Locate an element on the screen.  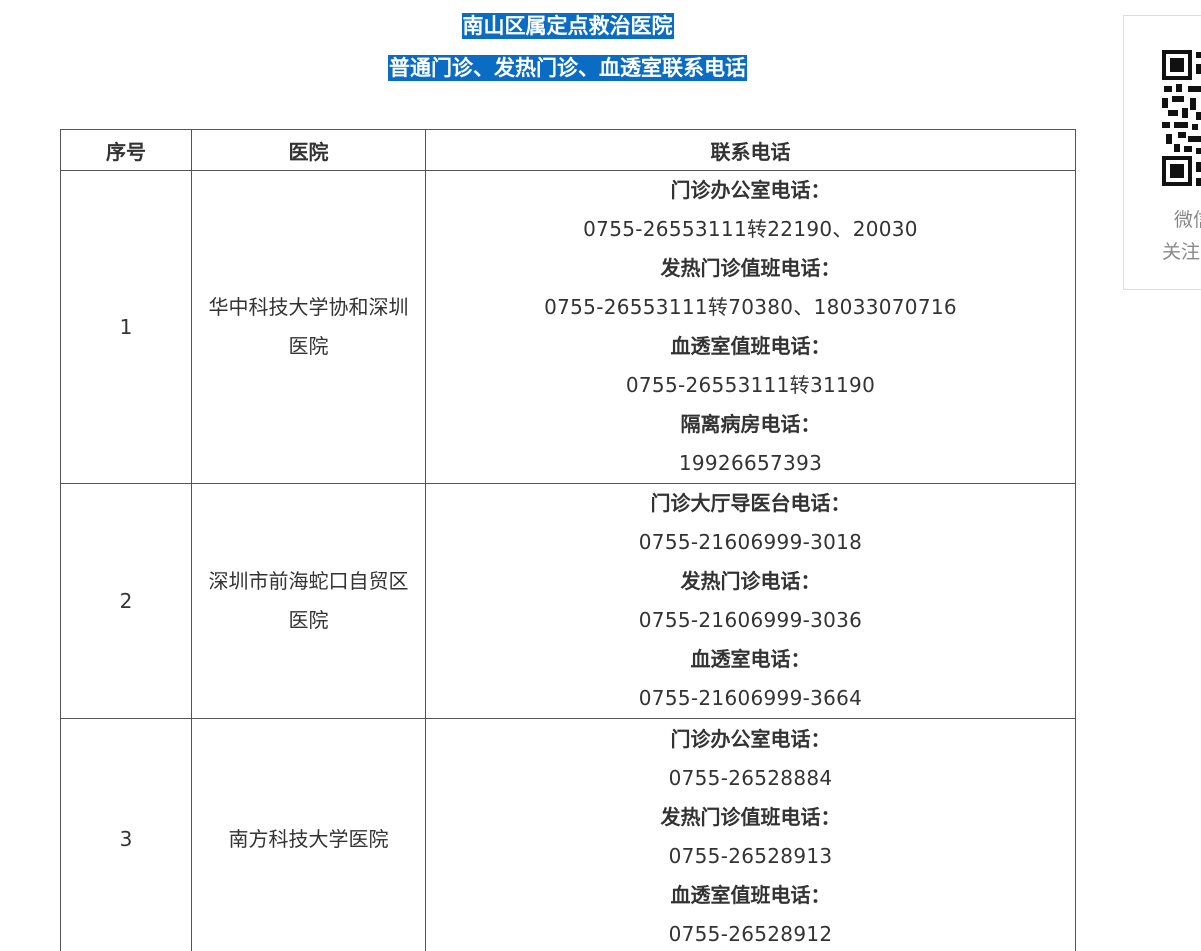
hospital-name: 南方科技大学医院 is located at coordinates (308, 838).